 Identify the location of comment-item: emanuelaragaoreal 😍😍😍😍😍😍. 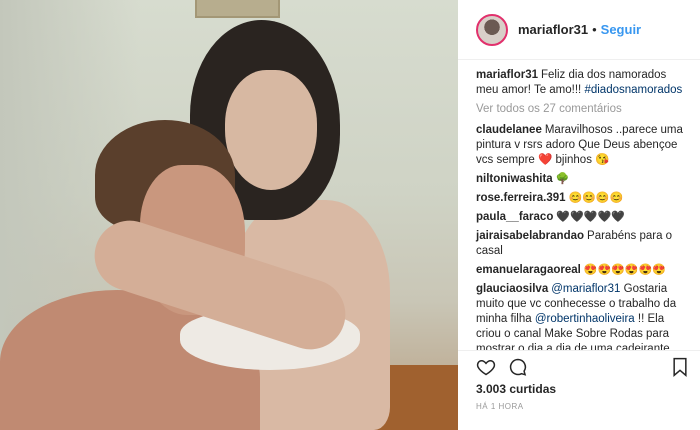
(583, 270).